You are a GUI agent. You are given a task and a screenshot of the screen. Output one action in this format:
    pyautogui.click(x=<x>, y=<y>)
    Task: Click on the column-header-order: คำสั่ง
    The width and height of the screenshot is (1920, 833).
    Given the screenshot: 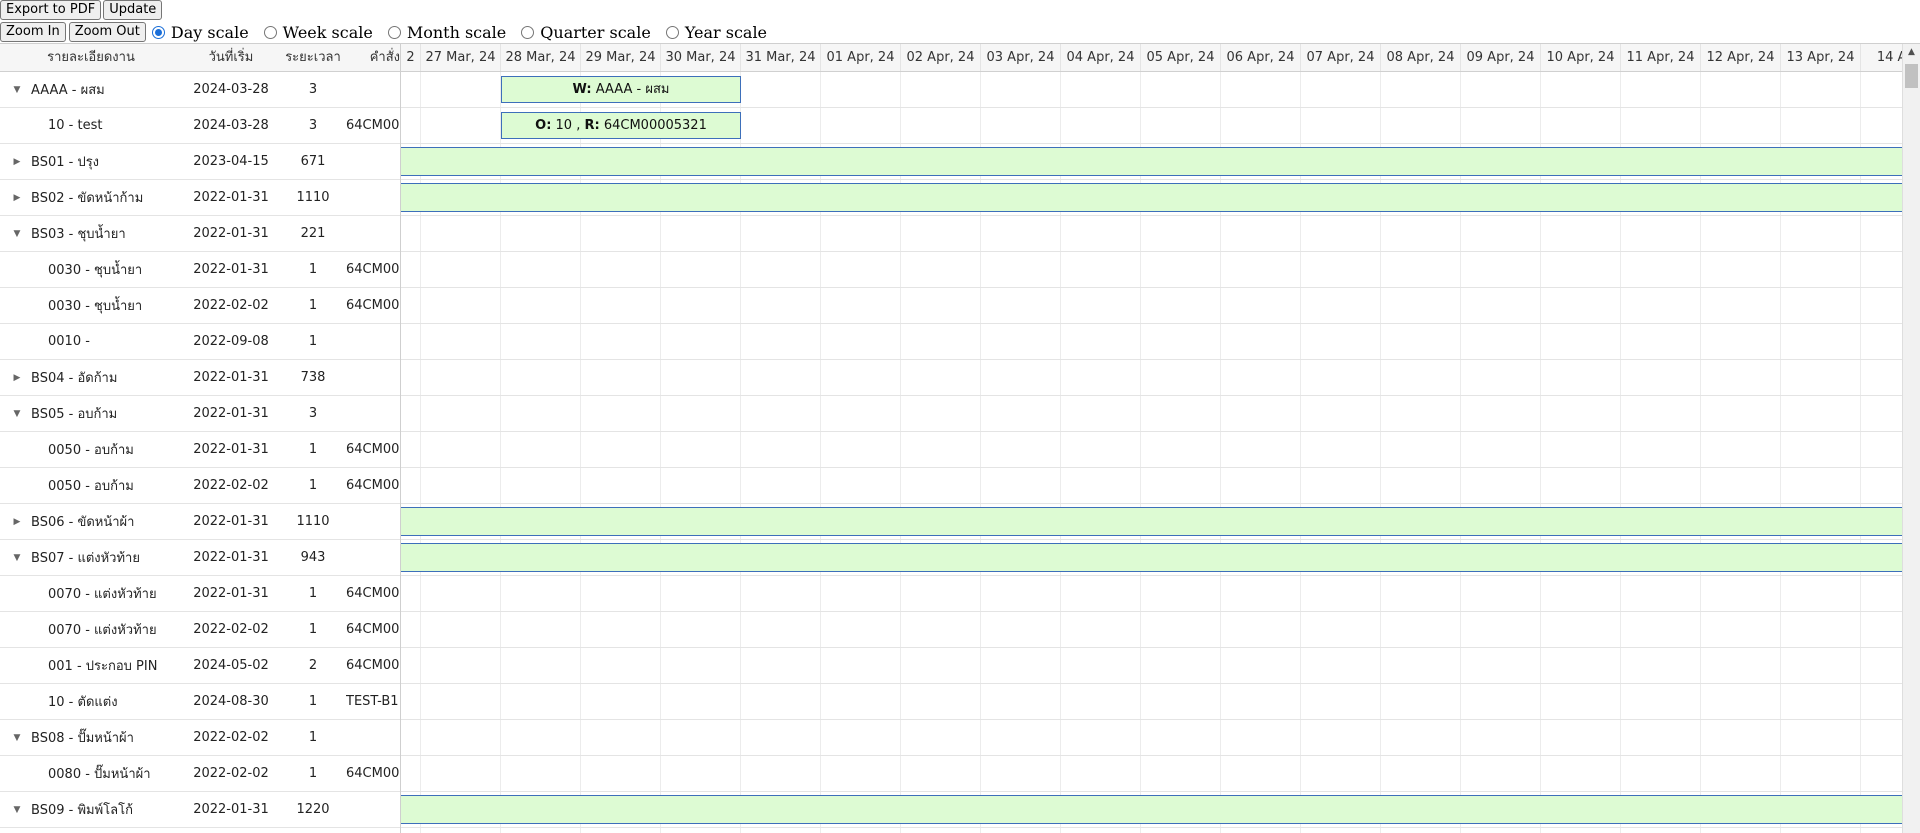 What is the action you would take?
    pyautogui.click(x=373, y=57)
    